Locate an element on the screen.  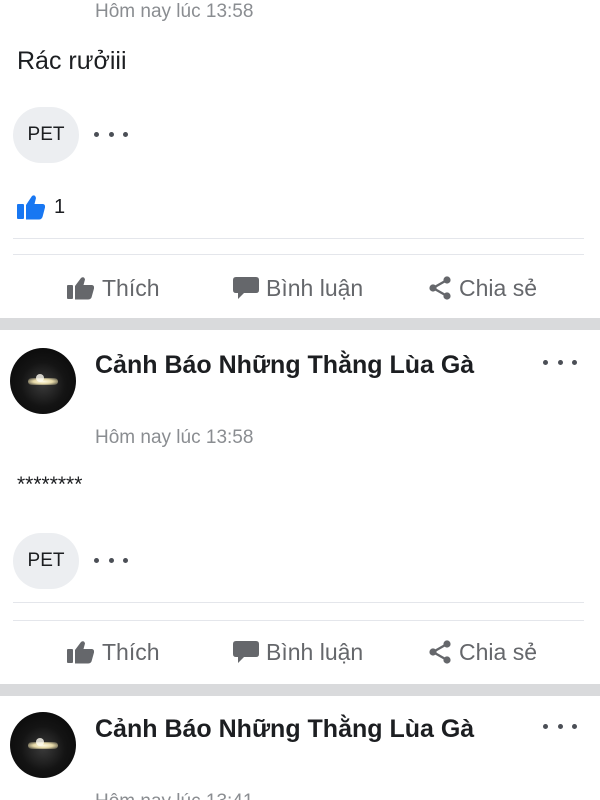
reaction-count: 1 is located at coordinates (60, 206).